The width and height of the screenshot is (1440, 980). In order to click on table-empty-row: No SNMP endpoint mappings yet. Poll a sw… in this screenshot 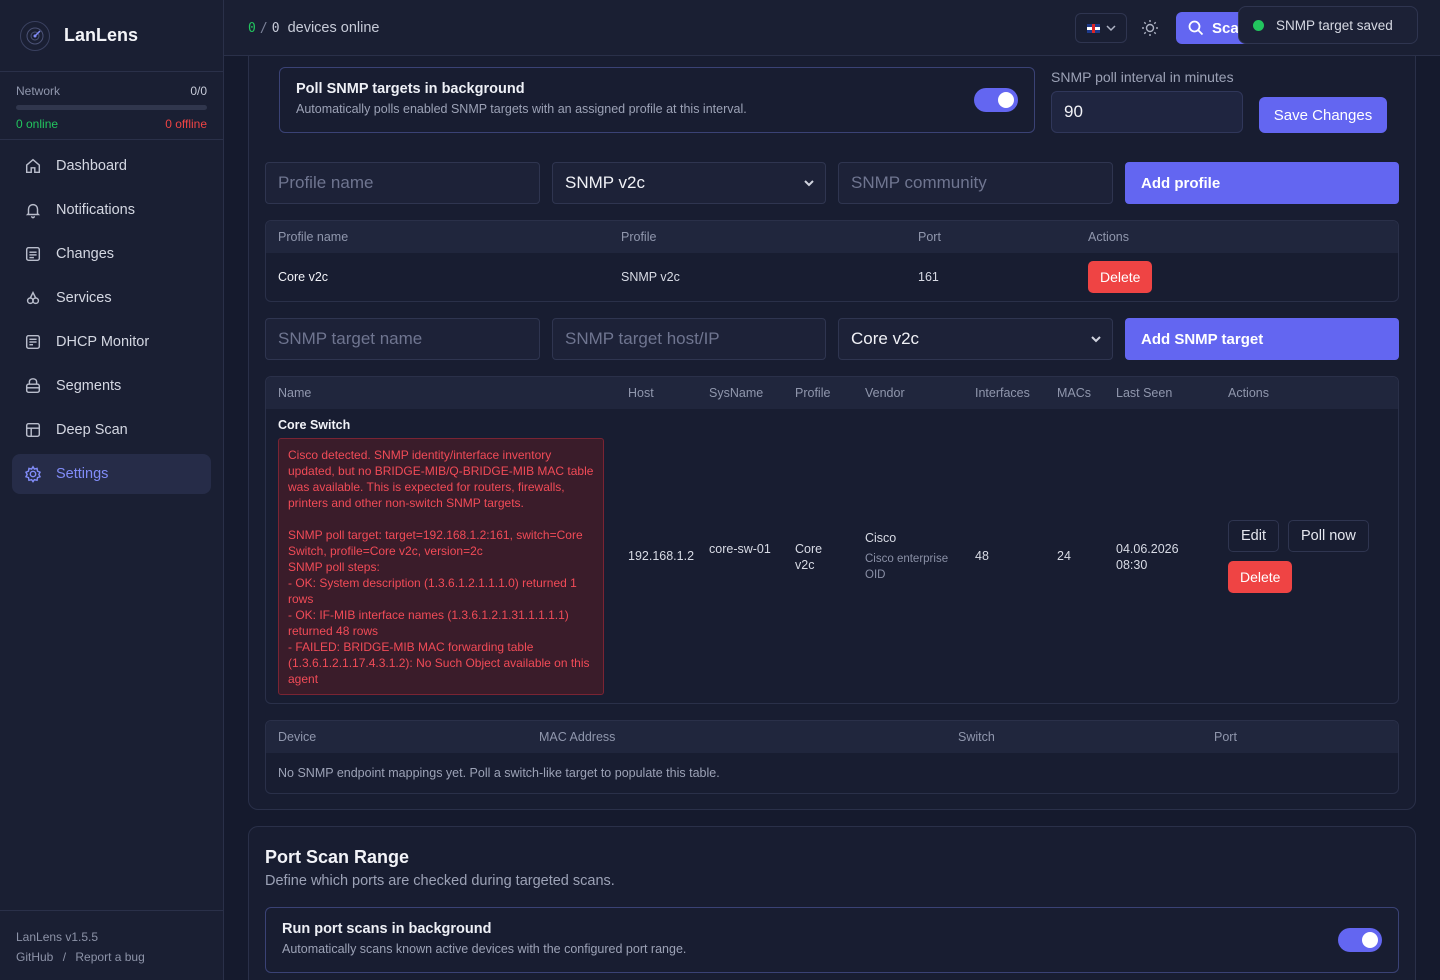, I will do `click(832, 773)`.